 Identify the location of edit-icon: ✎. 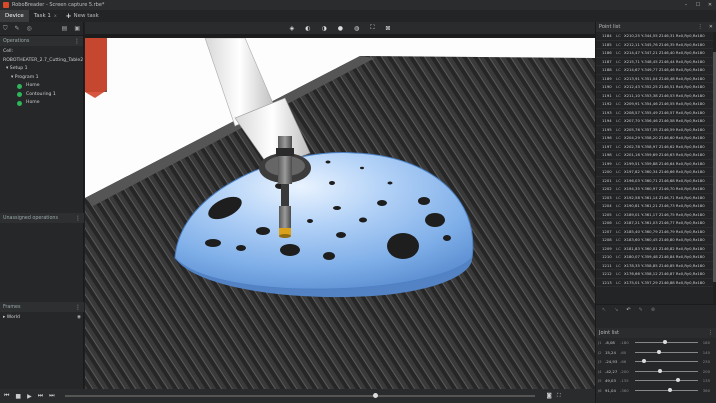
(641, 310).